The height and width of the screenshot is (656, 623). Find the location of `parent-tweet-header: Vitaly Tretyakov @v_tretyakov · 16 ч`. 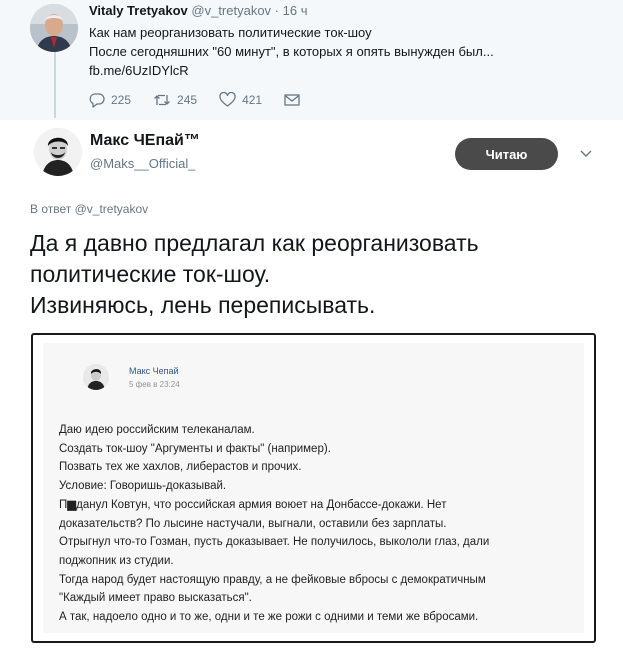

parent-tweet-header: Vitaly Tretyakov @v_tretyakov · 16 ч is located at coordinates (198, 10).